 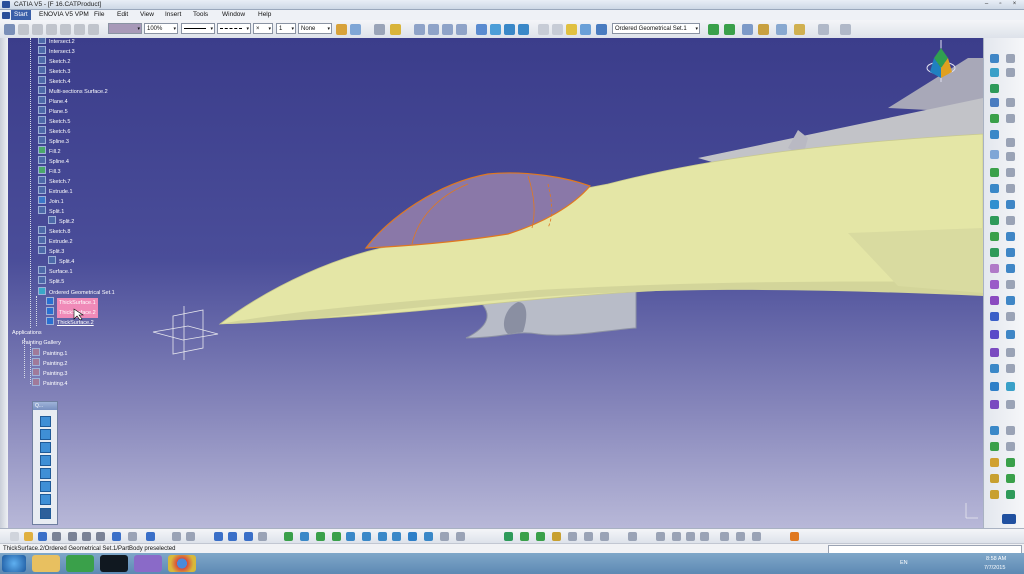 What do you see at coordinates (523, 29) in the screenshot?
I see `shading-icon` at bounding box center [523, 29].